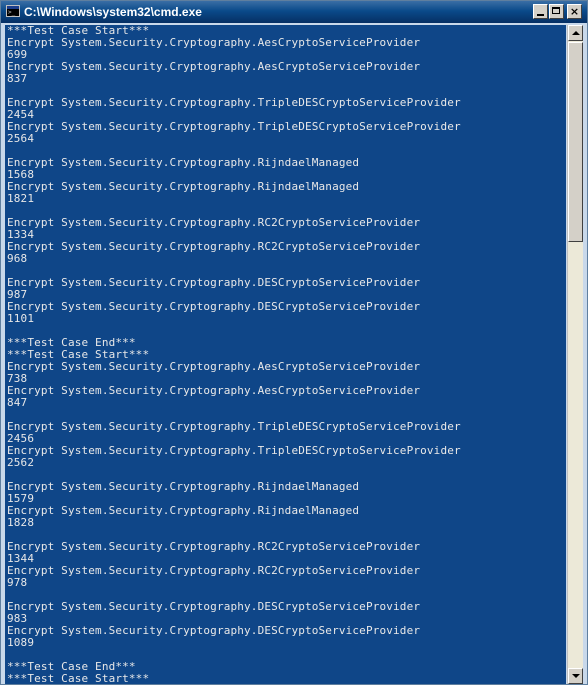  I want to click on maximize-button, so click(556, 11).